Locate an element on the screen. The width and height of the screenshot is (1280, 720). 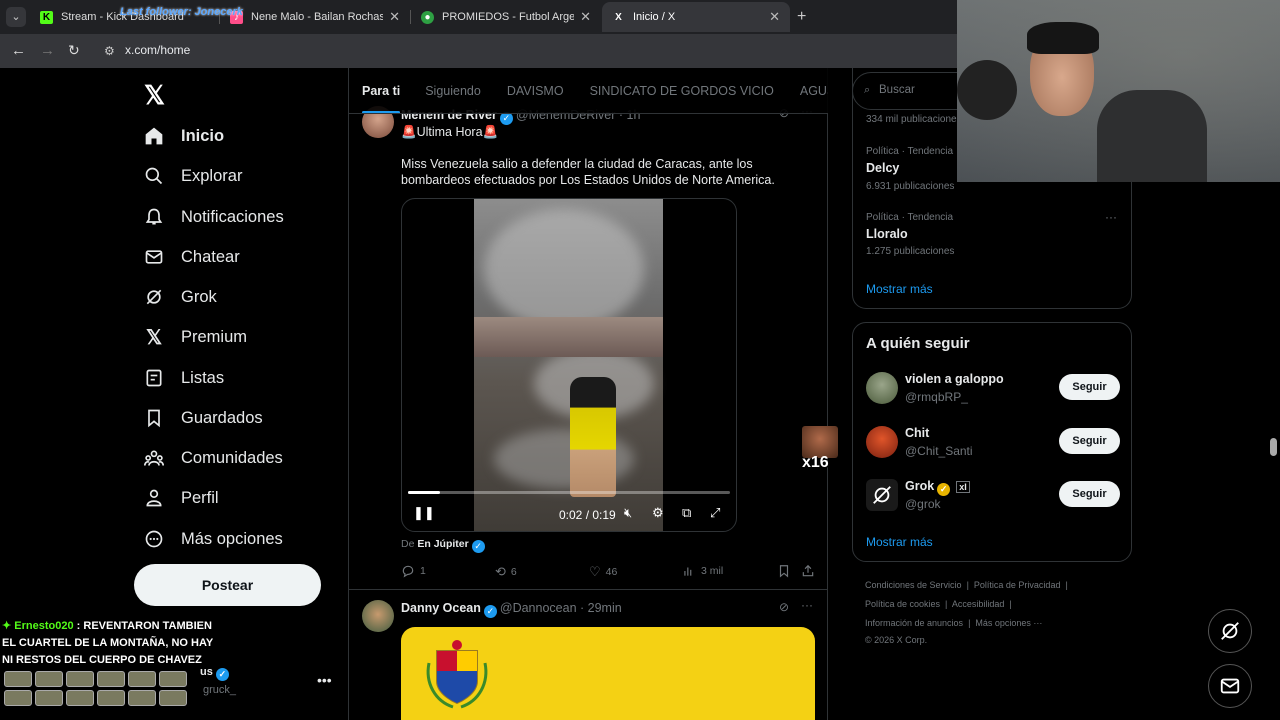
footer-link: Información de anuncios is located at coordinates (914, 623).